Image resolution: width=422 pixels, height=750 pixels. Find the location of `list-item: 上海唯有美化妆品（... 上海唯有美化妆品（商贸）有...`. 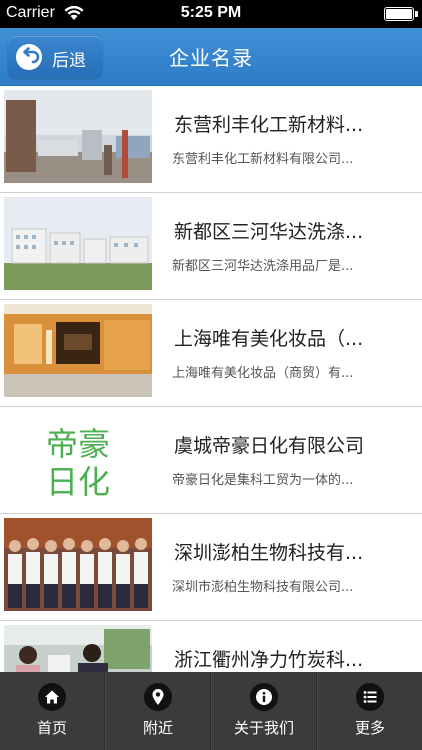

list-item: 上海唯有美化妆品（... 上海唯有美化妆品（商贸）有... is located at coordinates (211, 353).